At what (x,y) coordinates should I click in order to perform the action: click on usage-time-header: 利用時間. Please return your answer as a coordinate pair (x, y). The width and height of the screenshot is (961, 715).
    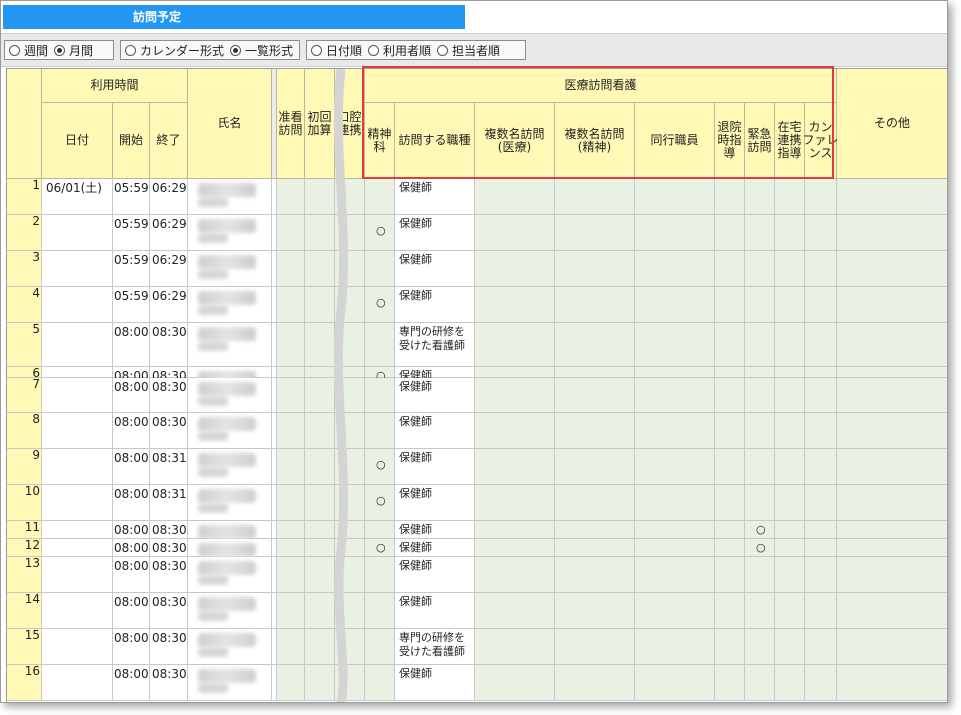
    Looking at the image, I should click on (115, 86).